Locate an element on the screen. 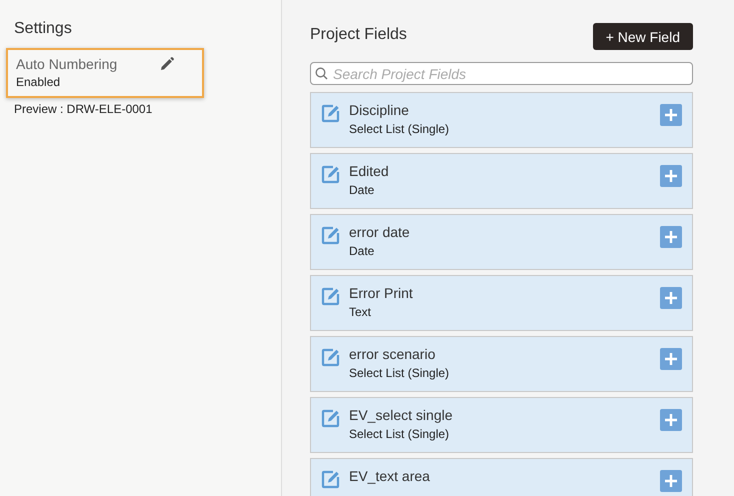 The height and width of the screenshot is (496, 734). field-card: EV_select single Select List (Single) is located at coordinates (501, 425).